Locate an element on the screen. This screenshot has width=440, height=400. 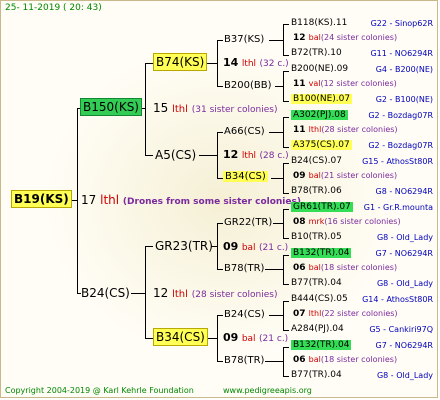
gen2-a5-mating: 12 lthl (28 c.) is located at coordinates (256, 155).